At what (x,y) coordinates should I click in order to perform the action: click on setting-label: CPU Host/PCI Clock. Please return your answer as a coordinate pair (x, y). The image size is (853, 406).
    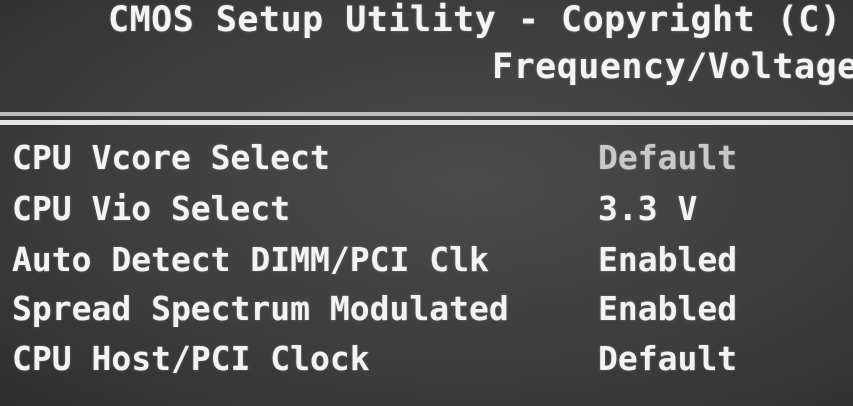
    Looking at the image, I should click on (191, 358).